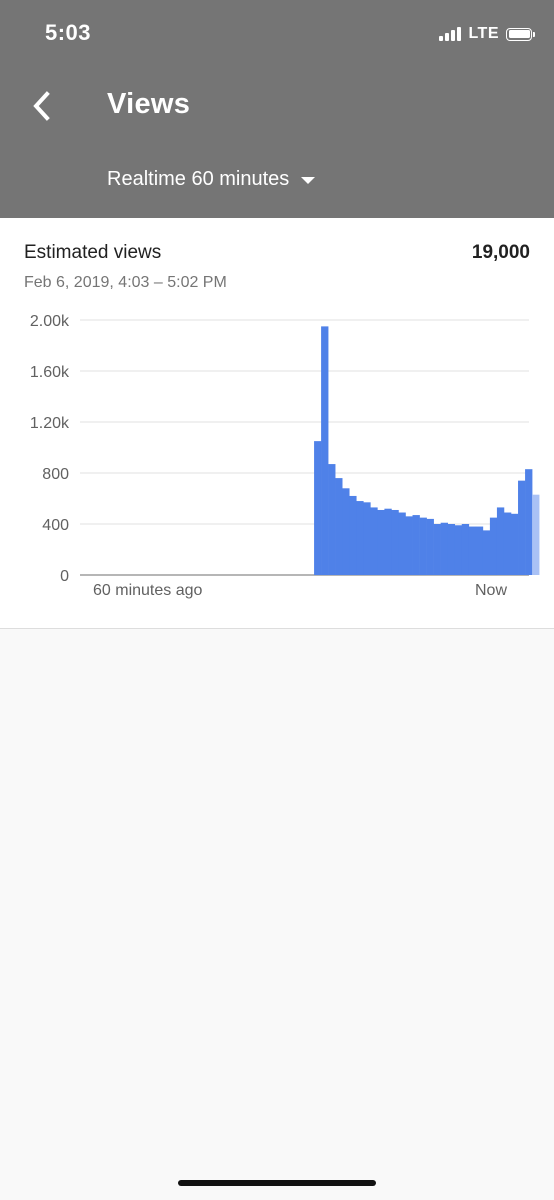 This screenshot has height=1200, width=554. Describe the element at coordinates (50, 372) in the screenshot. I see `y-tick-label: 1.60k` at that location.